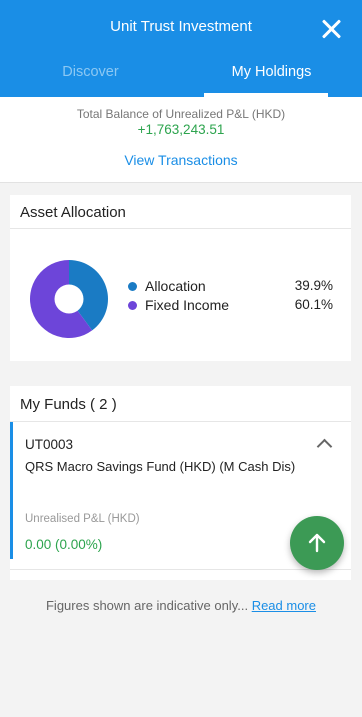 The width and height of the screenshot is (362, 717). What do you see at coordinates (175, 286) in the screenshot?
I see `legend-label: Allocation` at bounding box center [175, 286].